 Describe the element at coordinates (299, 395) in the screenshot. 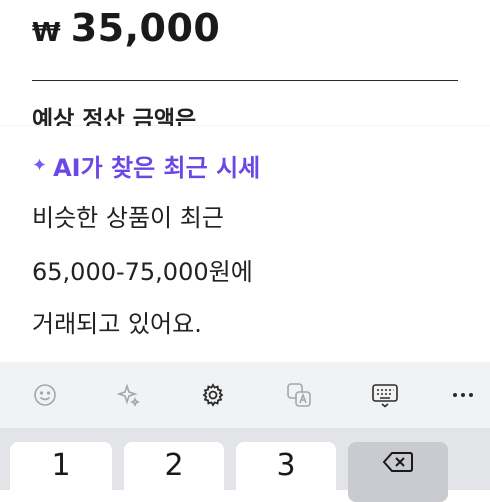

I see `translate-icon` at that location.